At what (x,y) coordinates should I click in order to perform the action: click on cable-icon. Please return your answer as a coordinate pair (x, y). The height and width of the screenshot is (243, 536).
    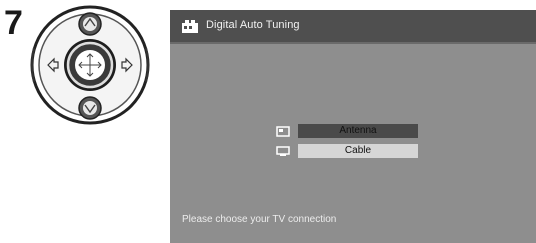
    Looking at the image, I should click on (283, 151).